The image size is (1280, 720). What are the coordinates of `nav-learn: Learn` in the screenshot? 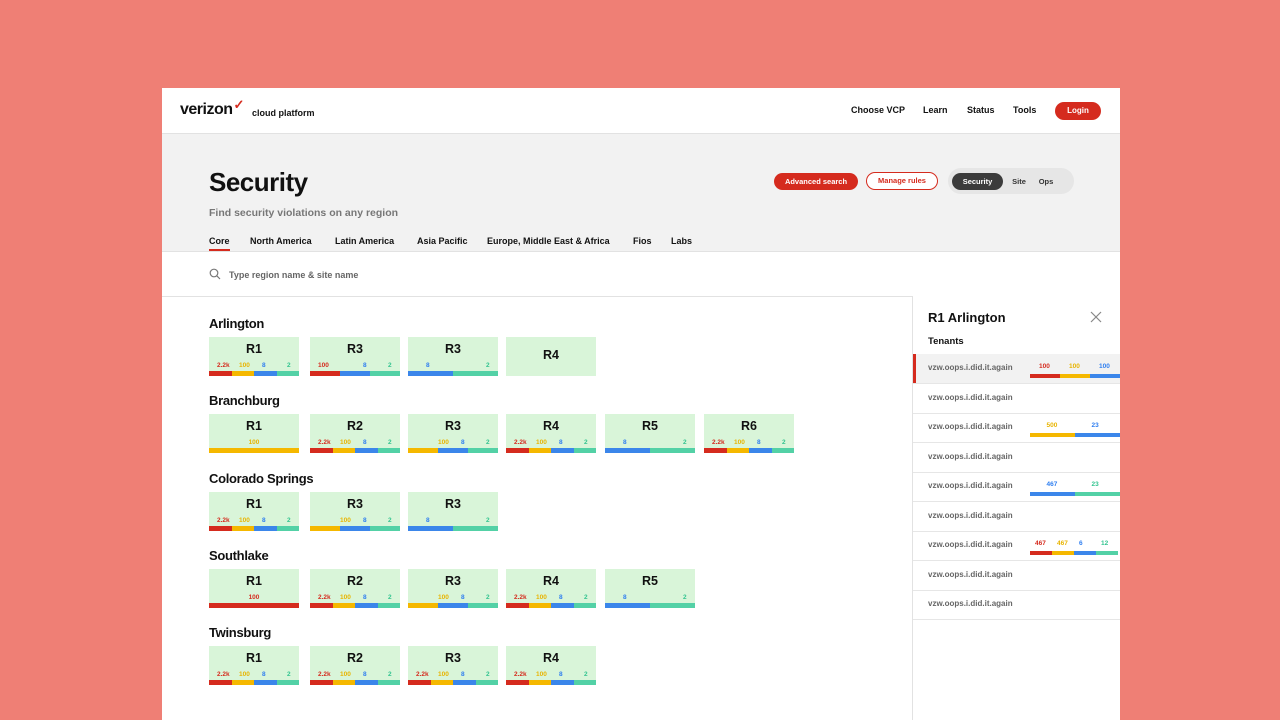 It's located at (935, 110).